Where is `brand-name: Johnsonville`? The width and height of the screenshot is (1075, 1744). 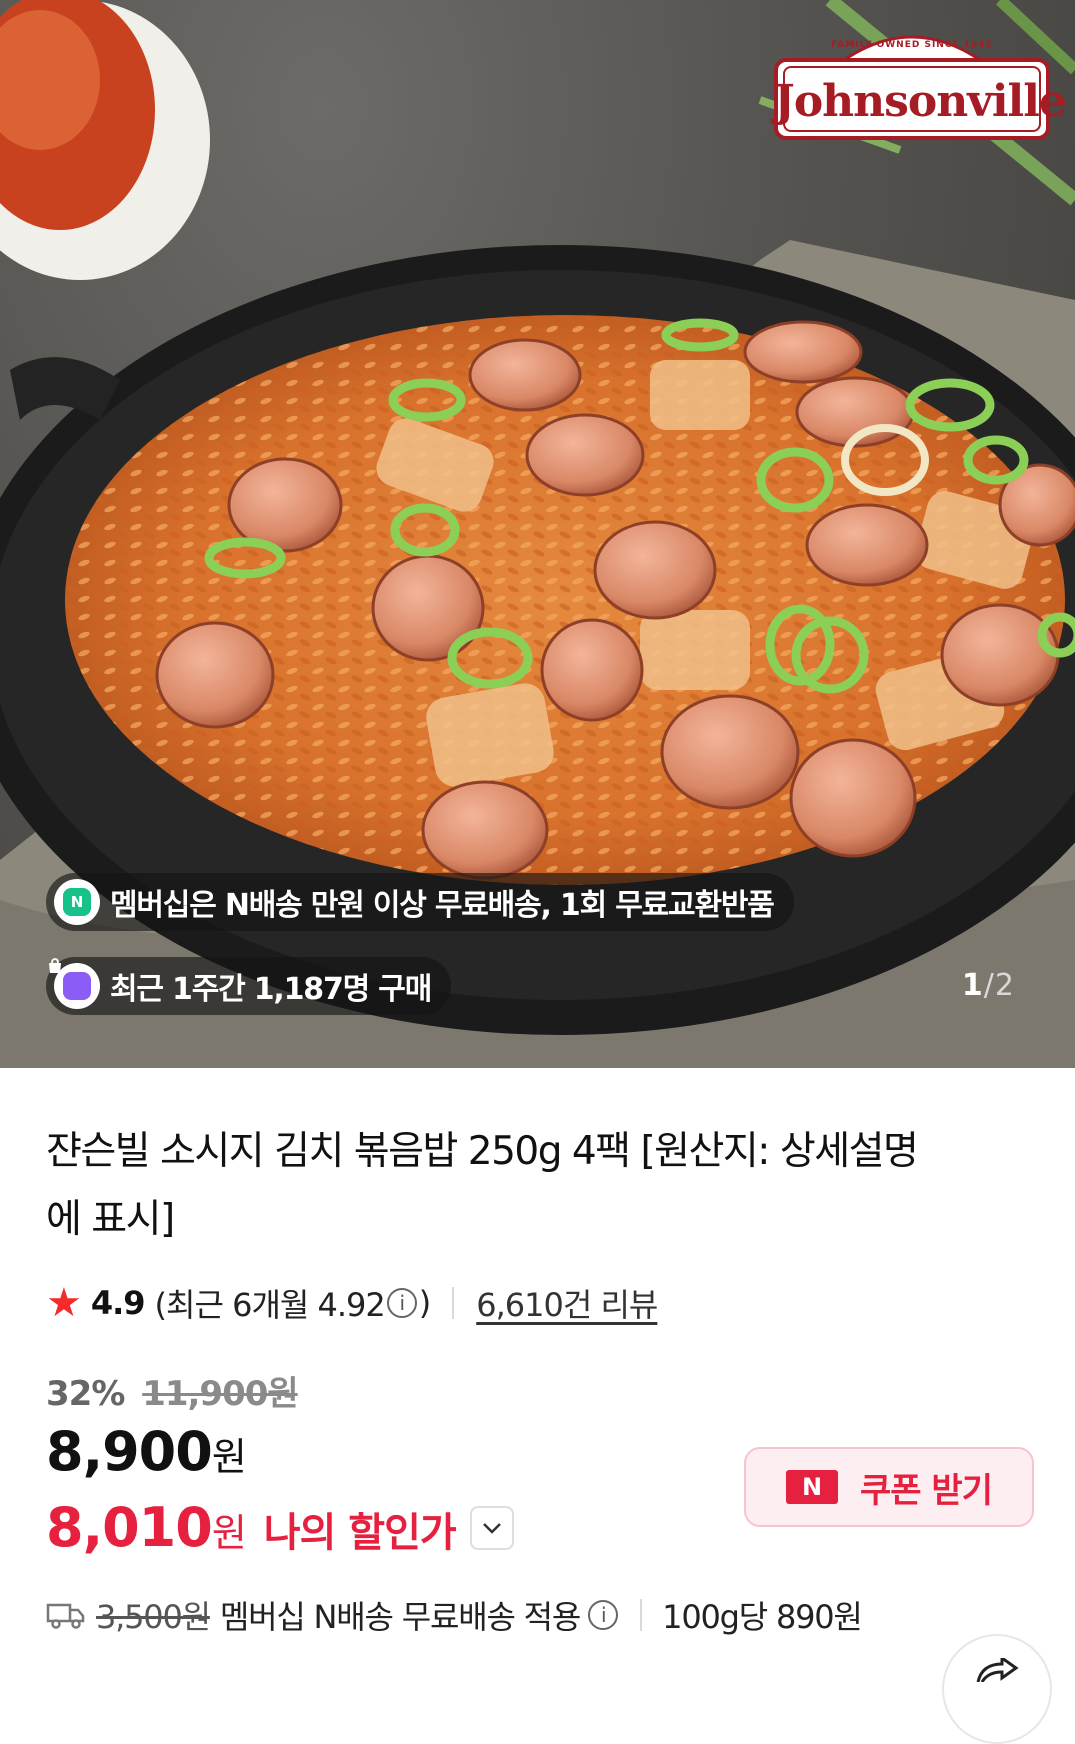 brand-name: Johnsonville is located at coordinates (920, 101).